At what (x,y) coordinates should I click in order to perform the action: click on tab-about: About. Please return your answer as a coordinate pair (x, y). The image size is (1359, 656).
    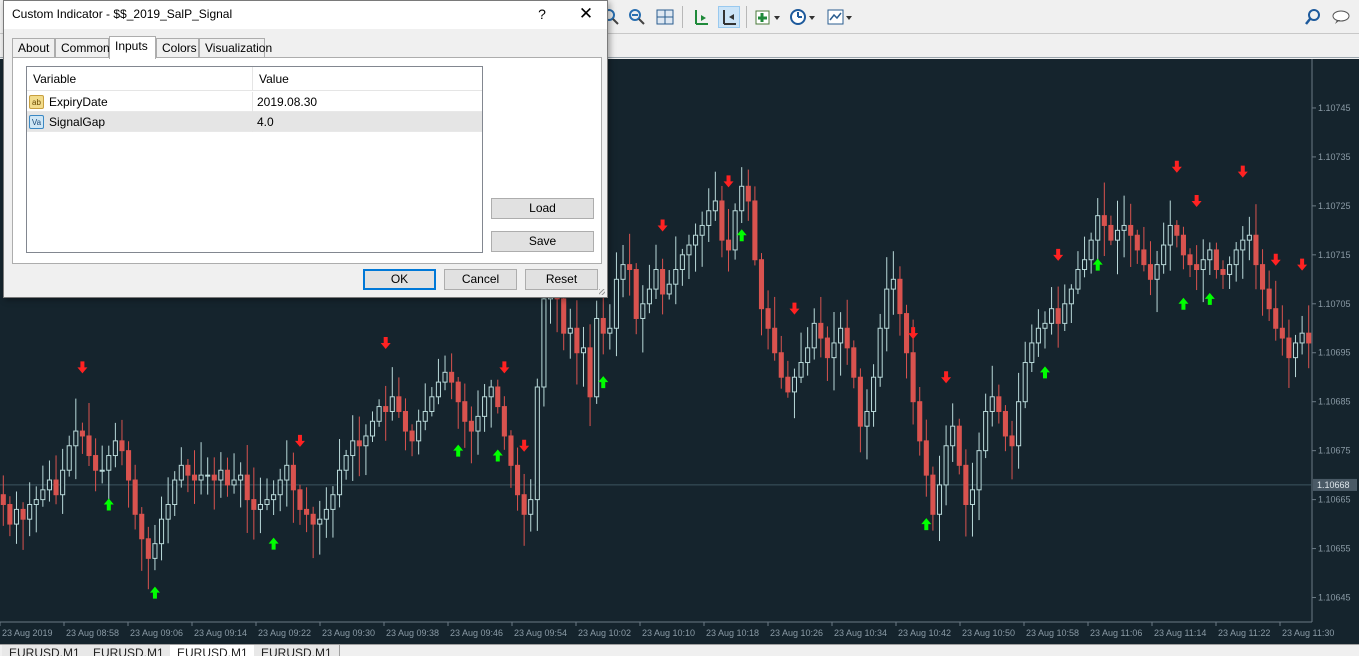
    Looking at the image, I should click on (33, 48).